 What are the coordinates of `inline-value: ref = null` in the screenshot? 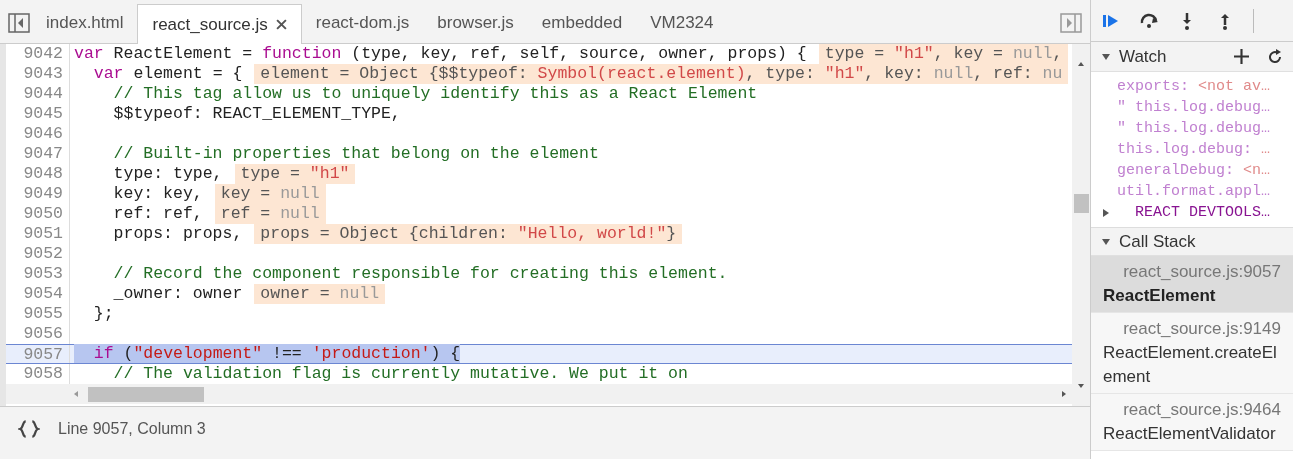 It's located at (270, 214).